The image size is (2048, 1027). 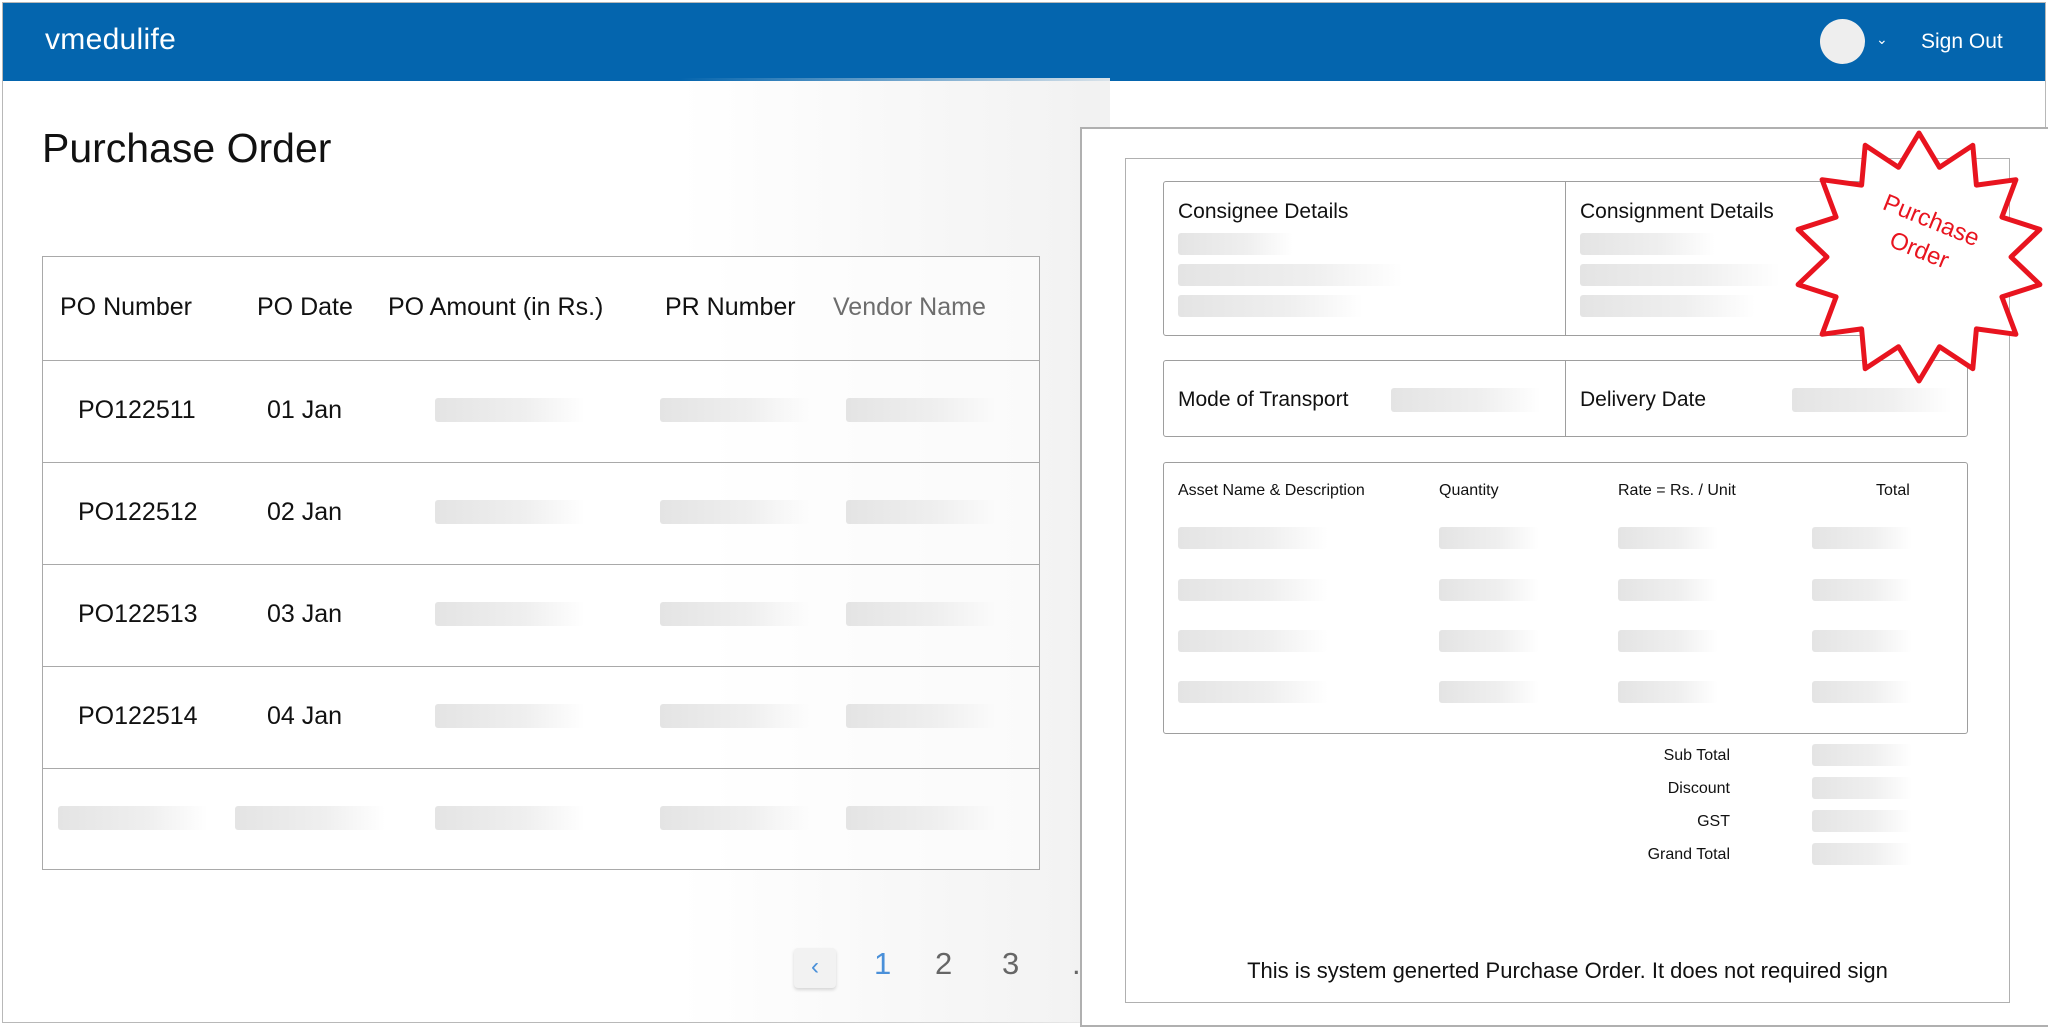 What do you see at coordinates (1962, 42) in the screenshot?
I see `sign-out-link: Sign Out` at bounding box center [1962, 42].